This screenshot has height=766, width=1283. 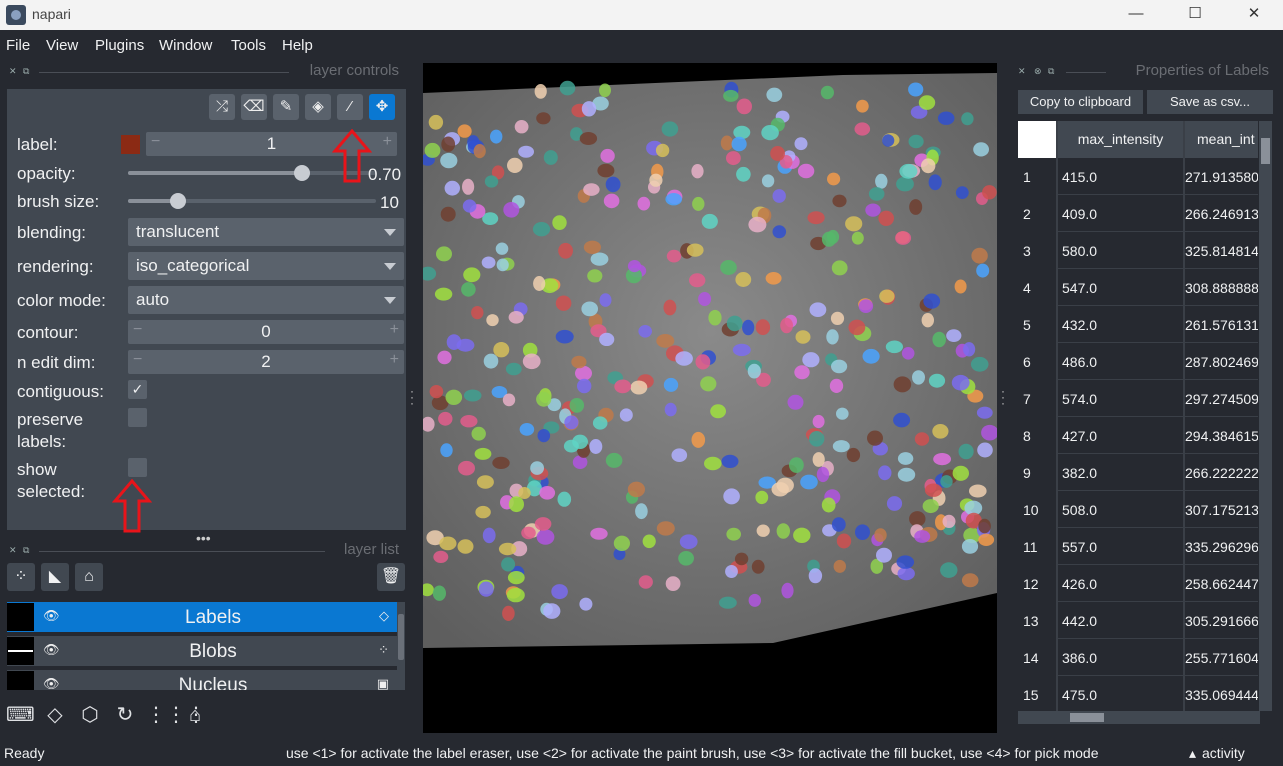 I want to click on pan-zoom-icon: ✥, so click(x=382, y=107).